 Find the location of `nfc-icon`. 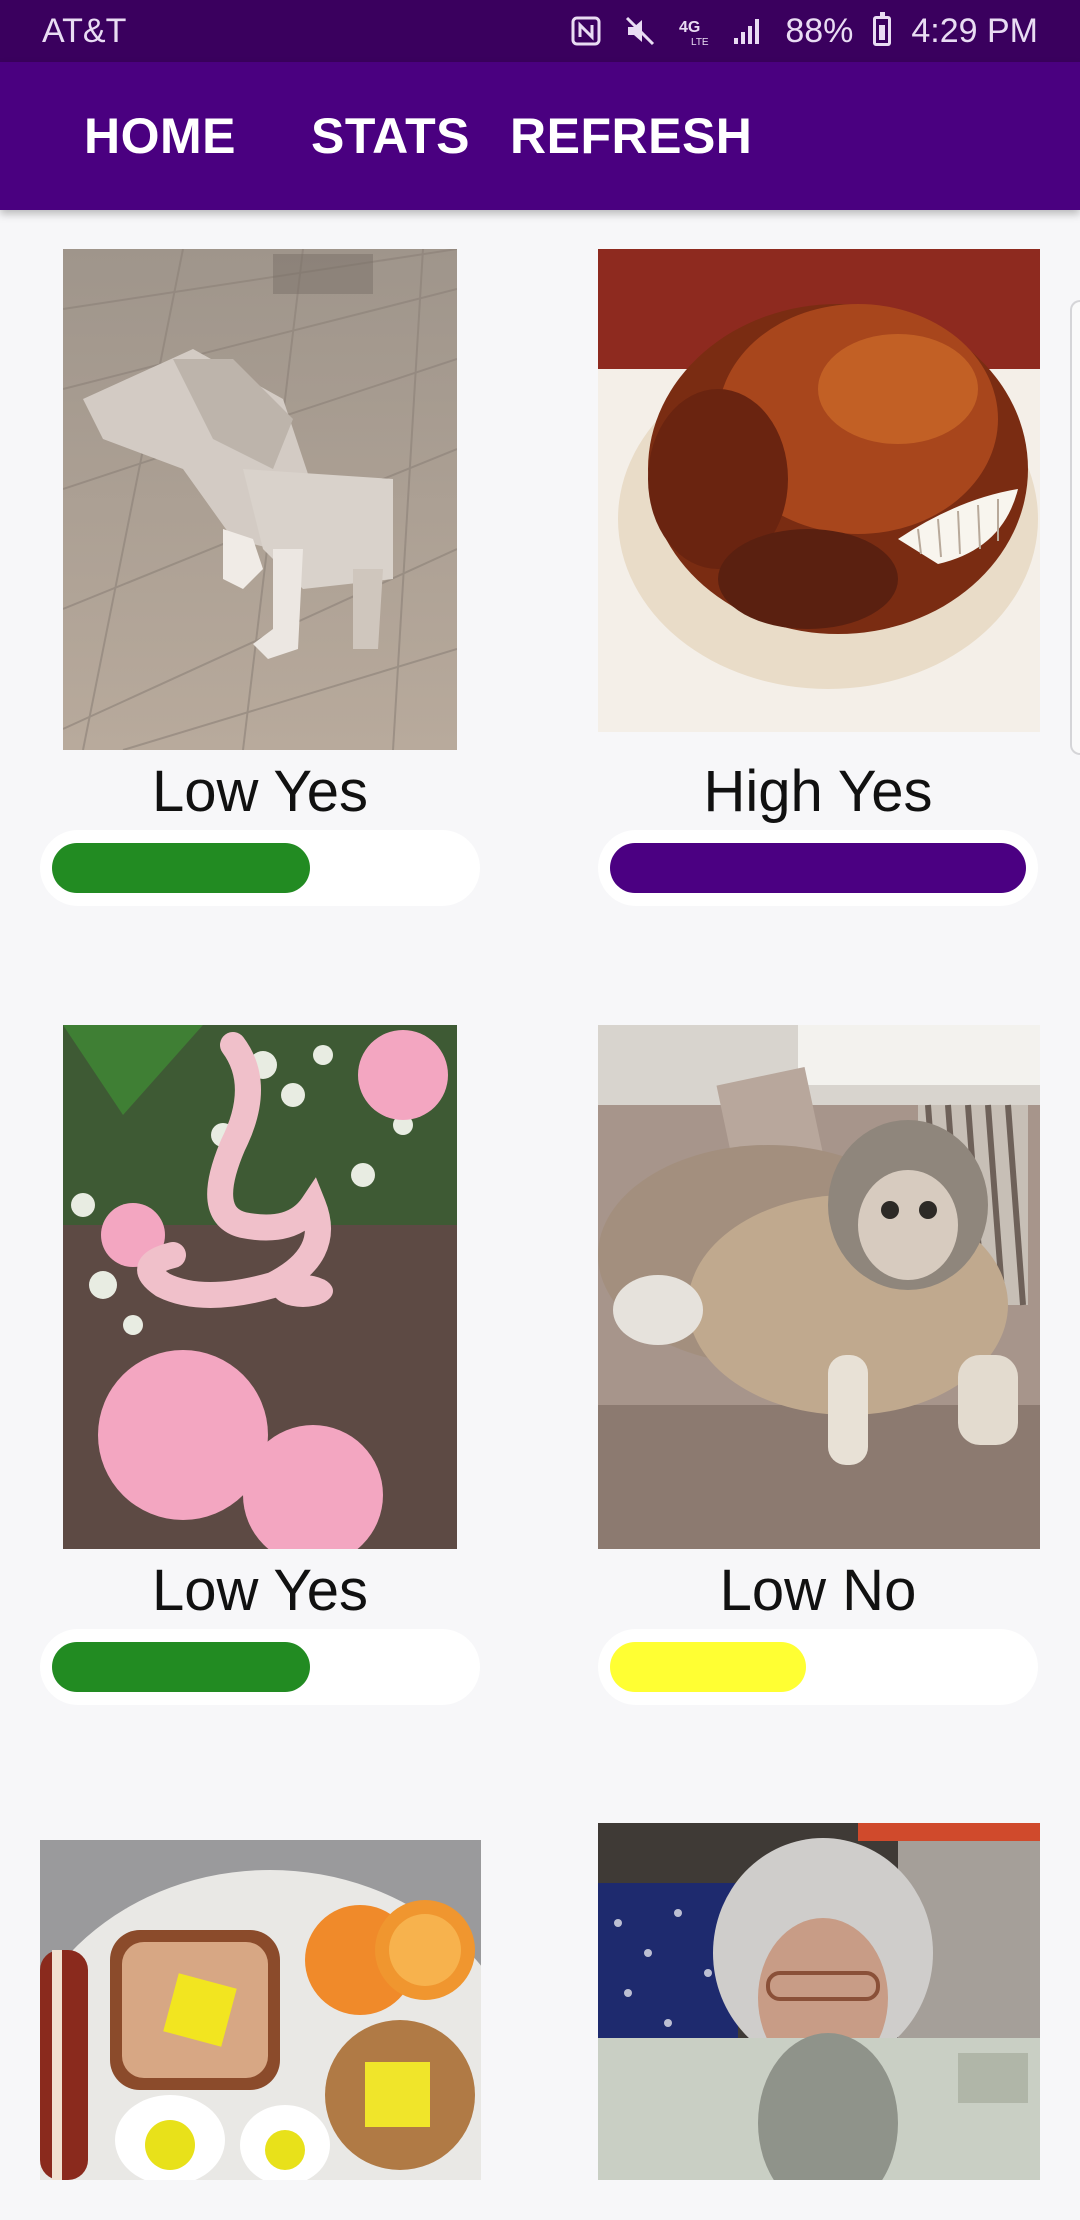

nfc-icon is located at coordinates (586, 31).